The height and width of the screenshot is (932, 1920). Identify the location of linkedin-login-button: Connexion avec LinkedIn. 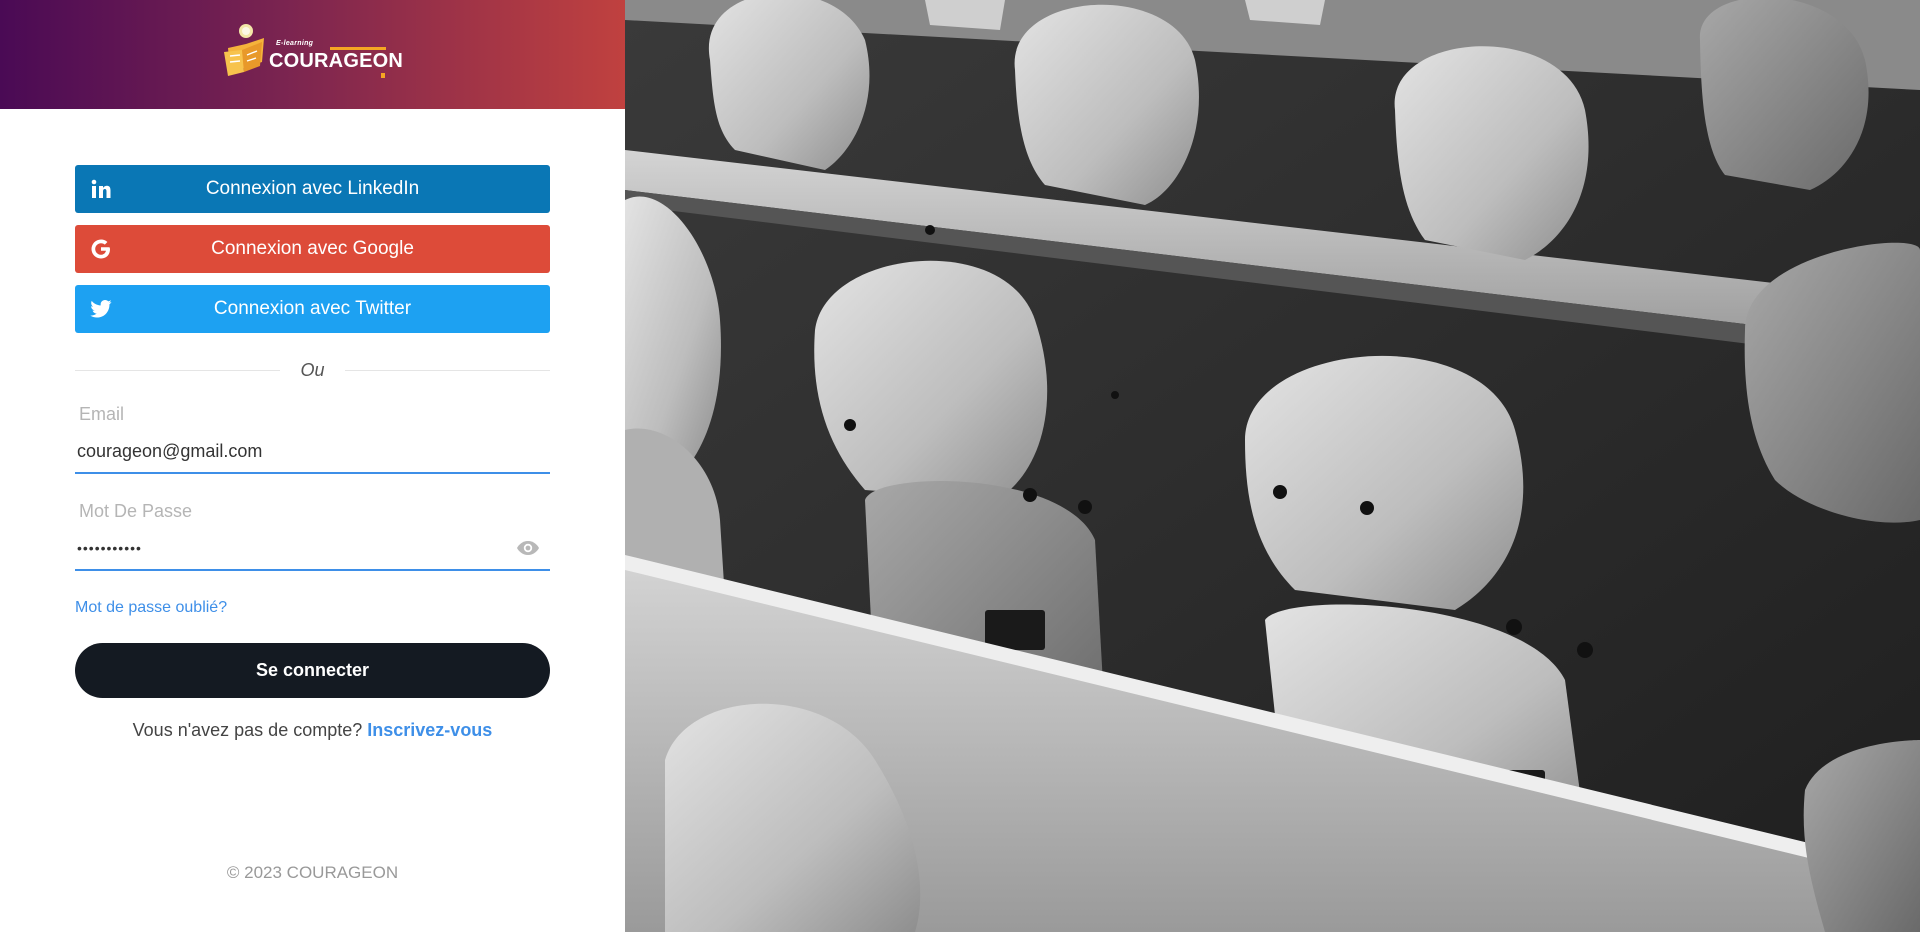
(312, 189).